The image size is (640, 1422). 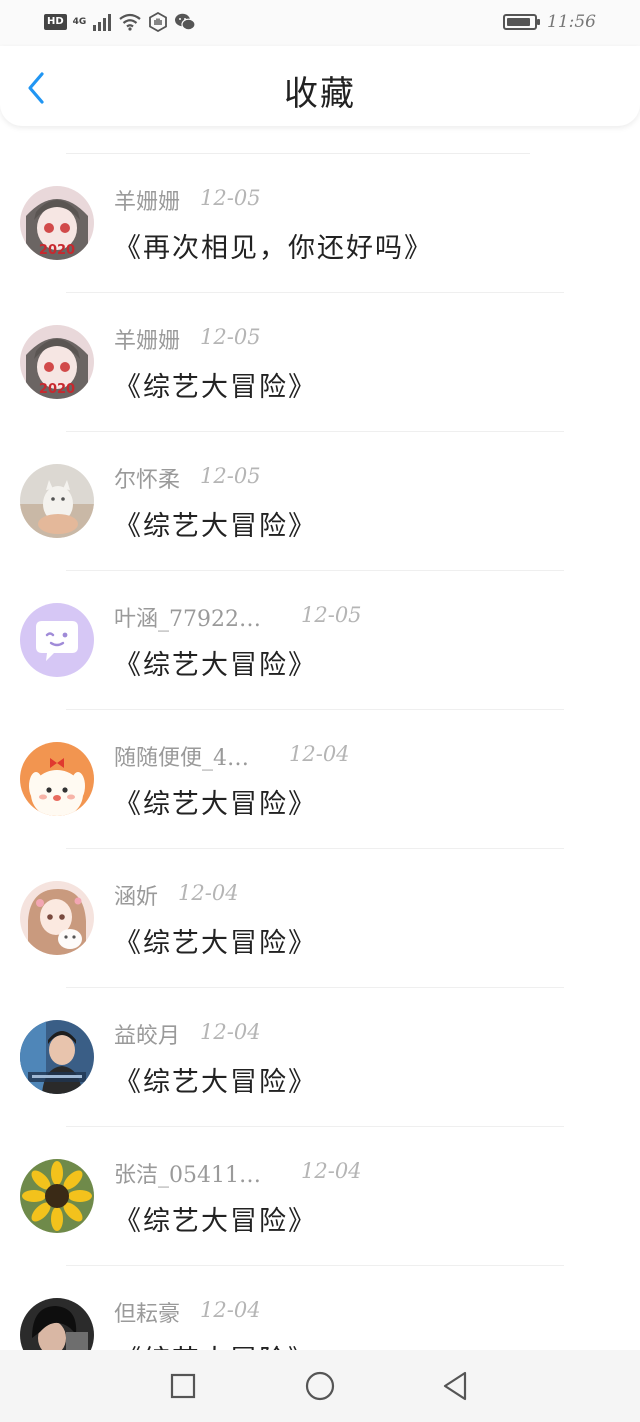 What do you see at coordinates (130, 22) in the screenshot?
I see `wifi-icon` at bounding box center [130, 22].